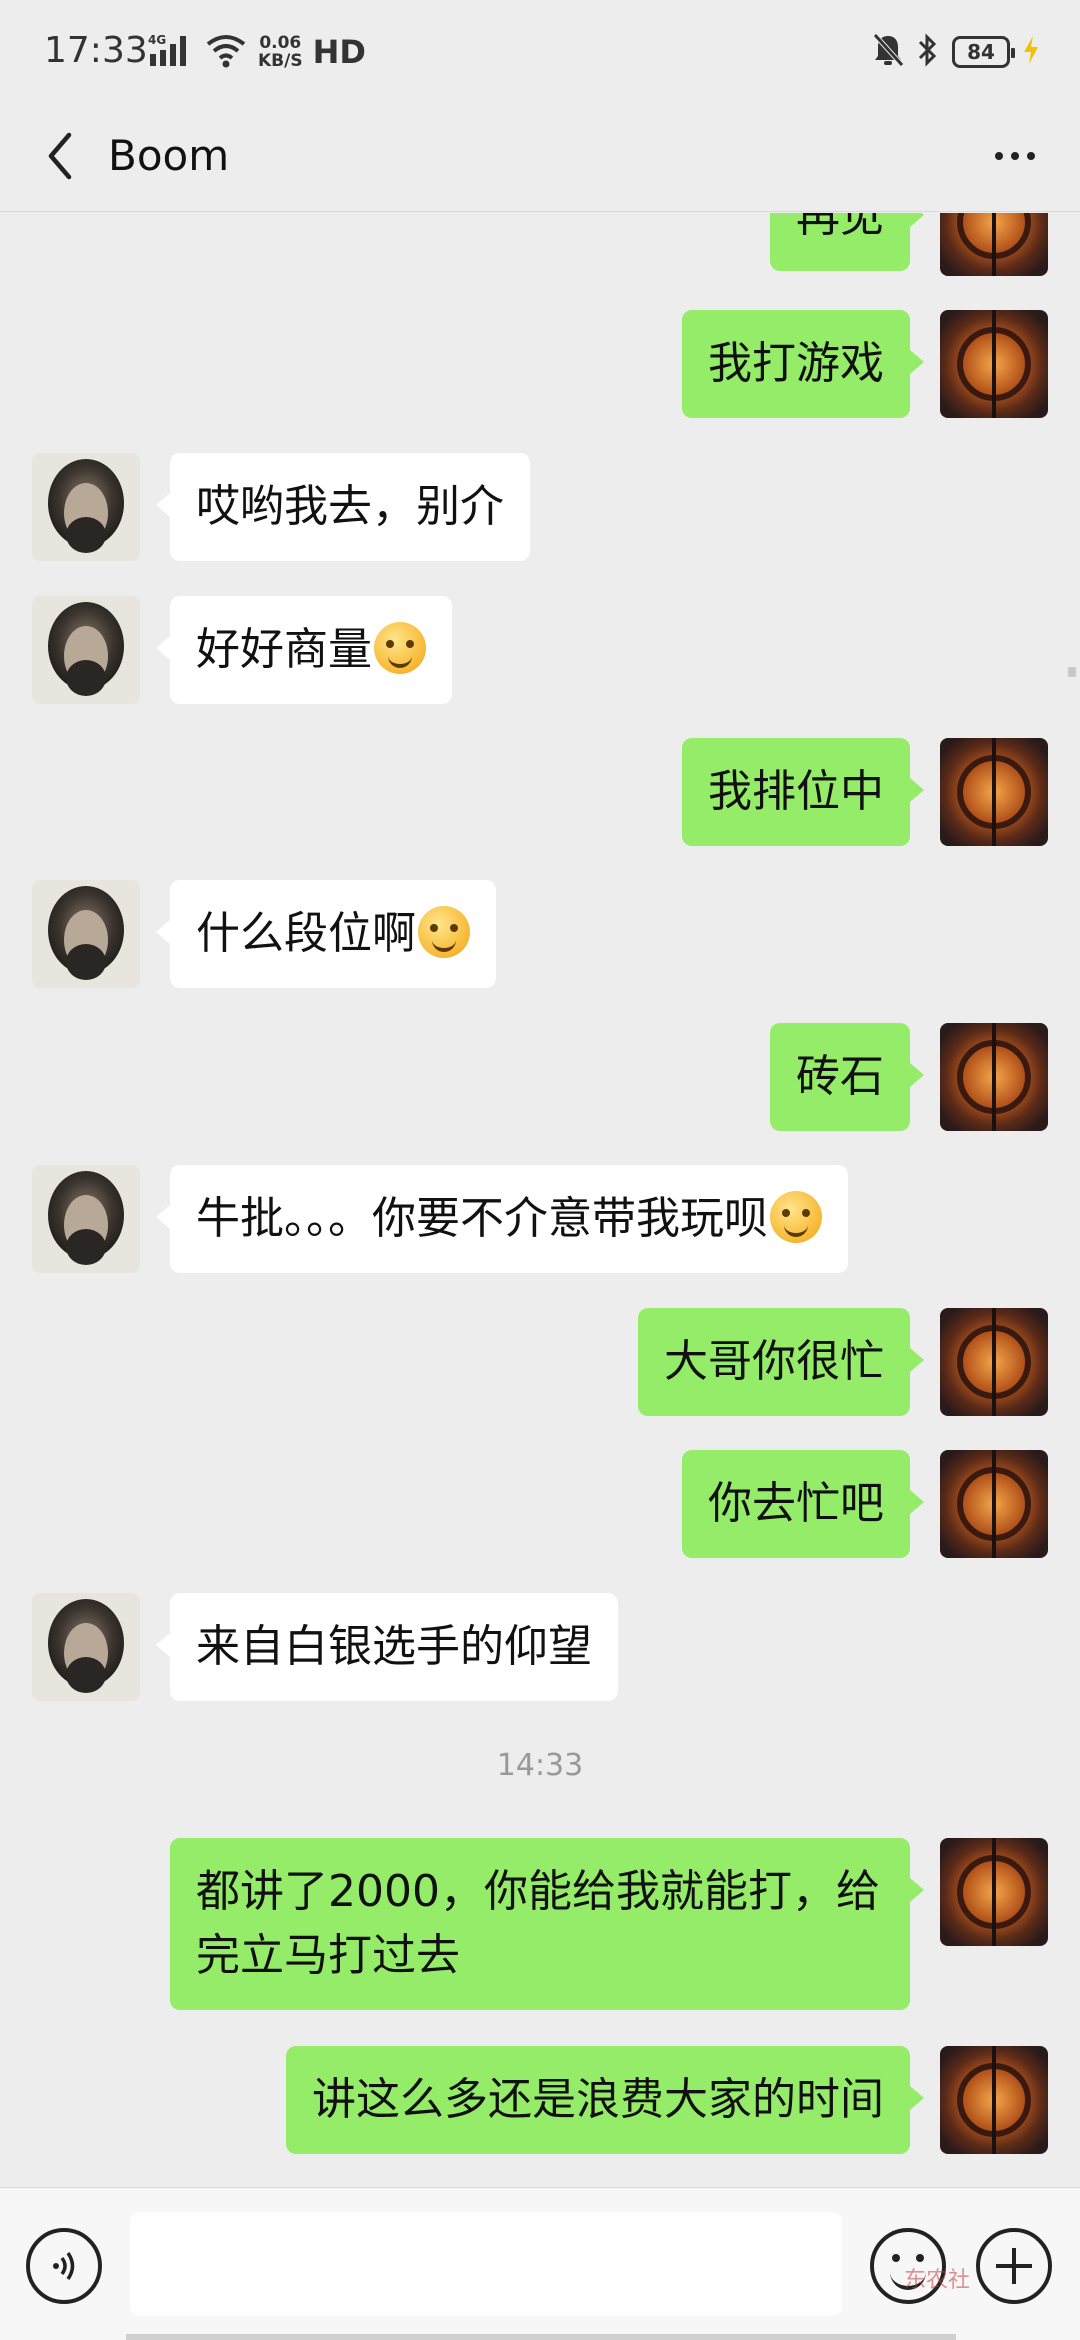 The height and width of the screenshot is (2340, 1080). I want to click on message-bubble-in: 什么段位啊, so click(326, 934).